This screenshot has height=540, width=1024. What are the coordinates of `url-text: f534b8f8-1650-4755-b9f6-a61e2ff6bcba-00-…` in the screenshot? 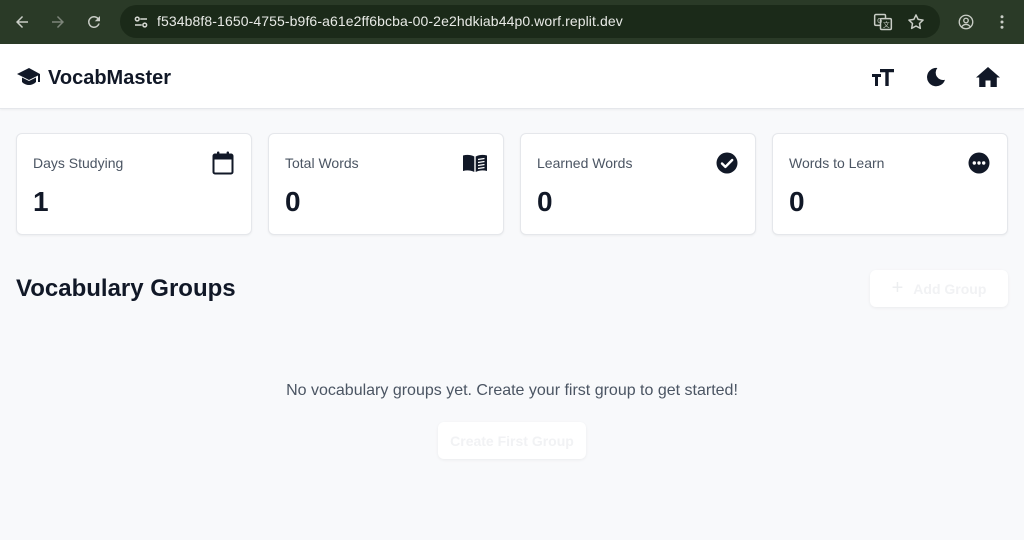 It's located at (390, 21).